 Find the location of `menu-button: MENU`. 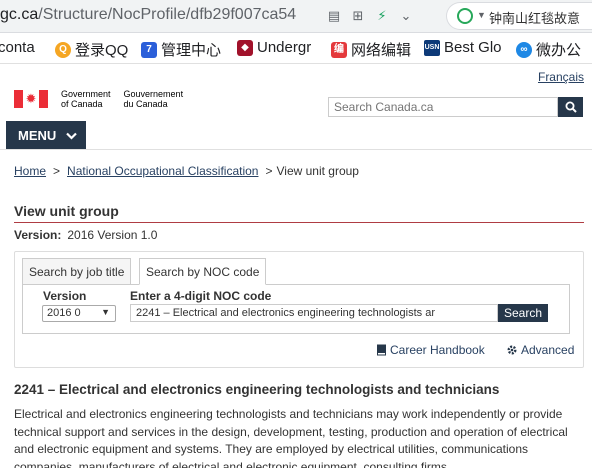

menu-button: MENU is located at coordinates (46, 135).